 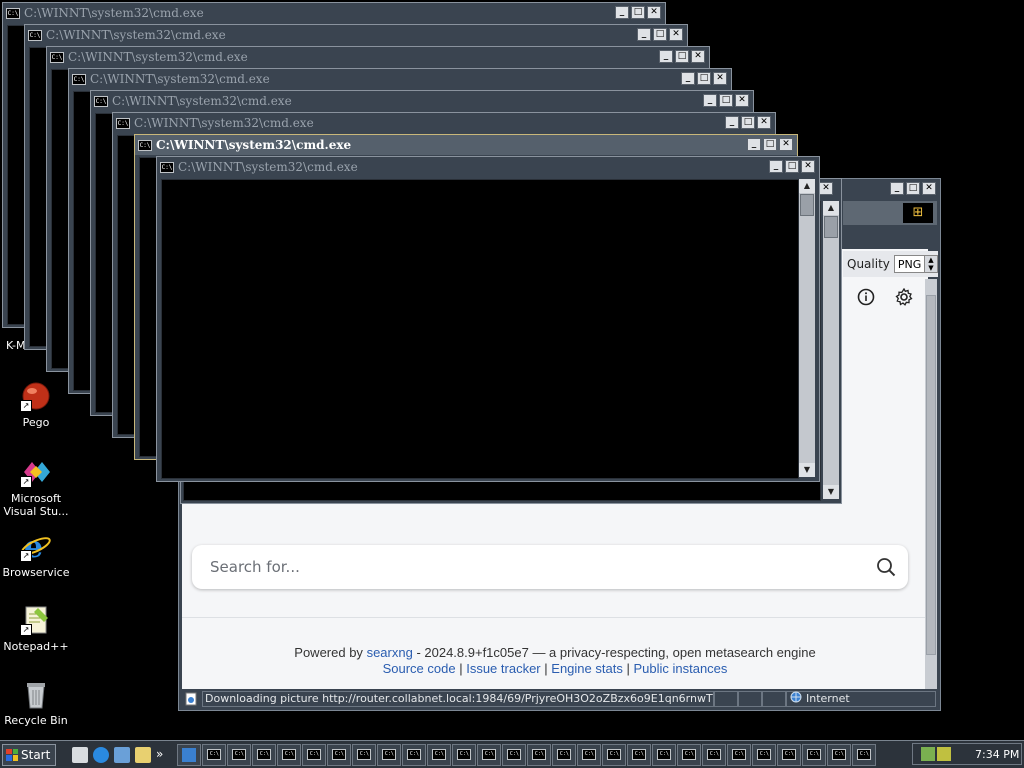 I want to click on engine-stats-link: Engine stats, so click(x=587, y=668).